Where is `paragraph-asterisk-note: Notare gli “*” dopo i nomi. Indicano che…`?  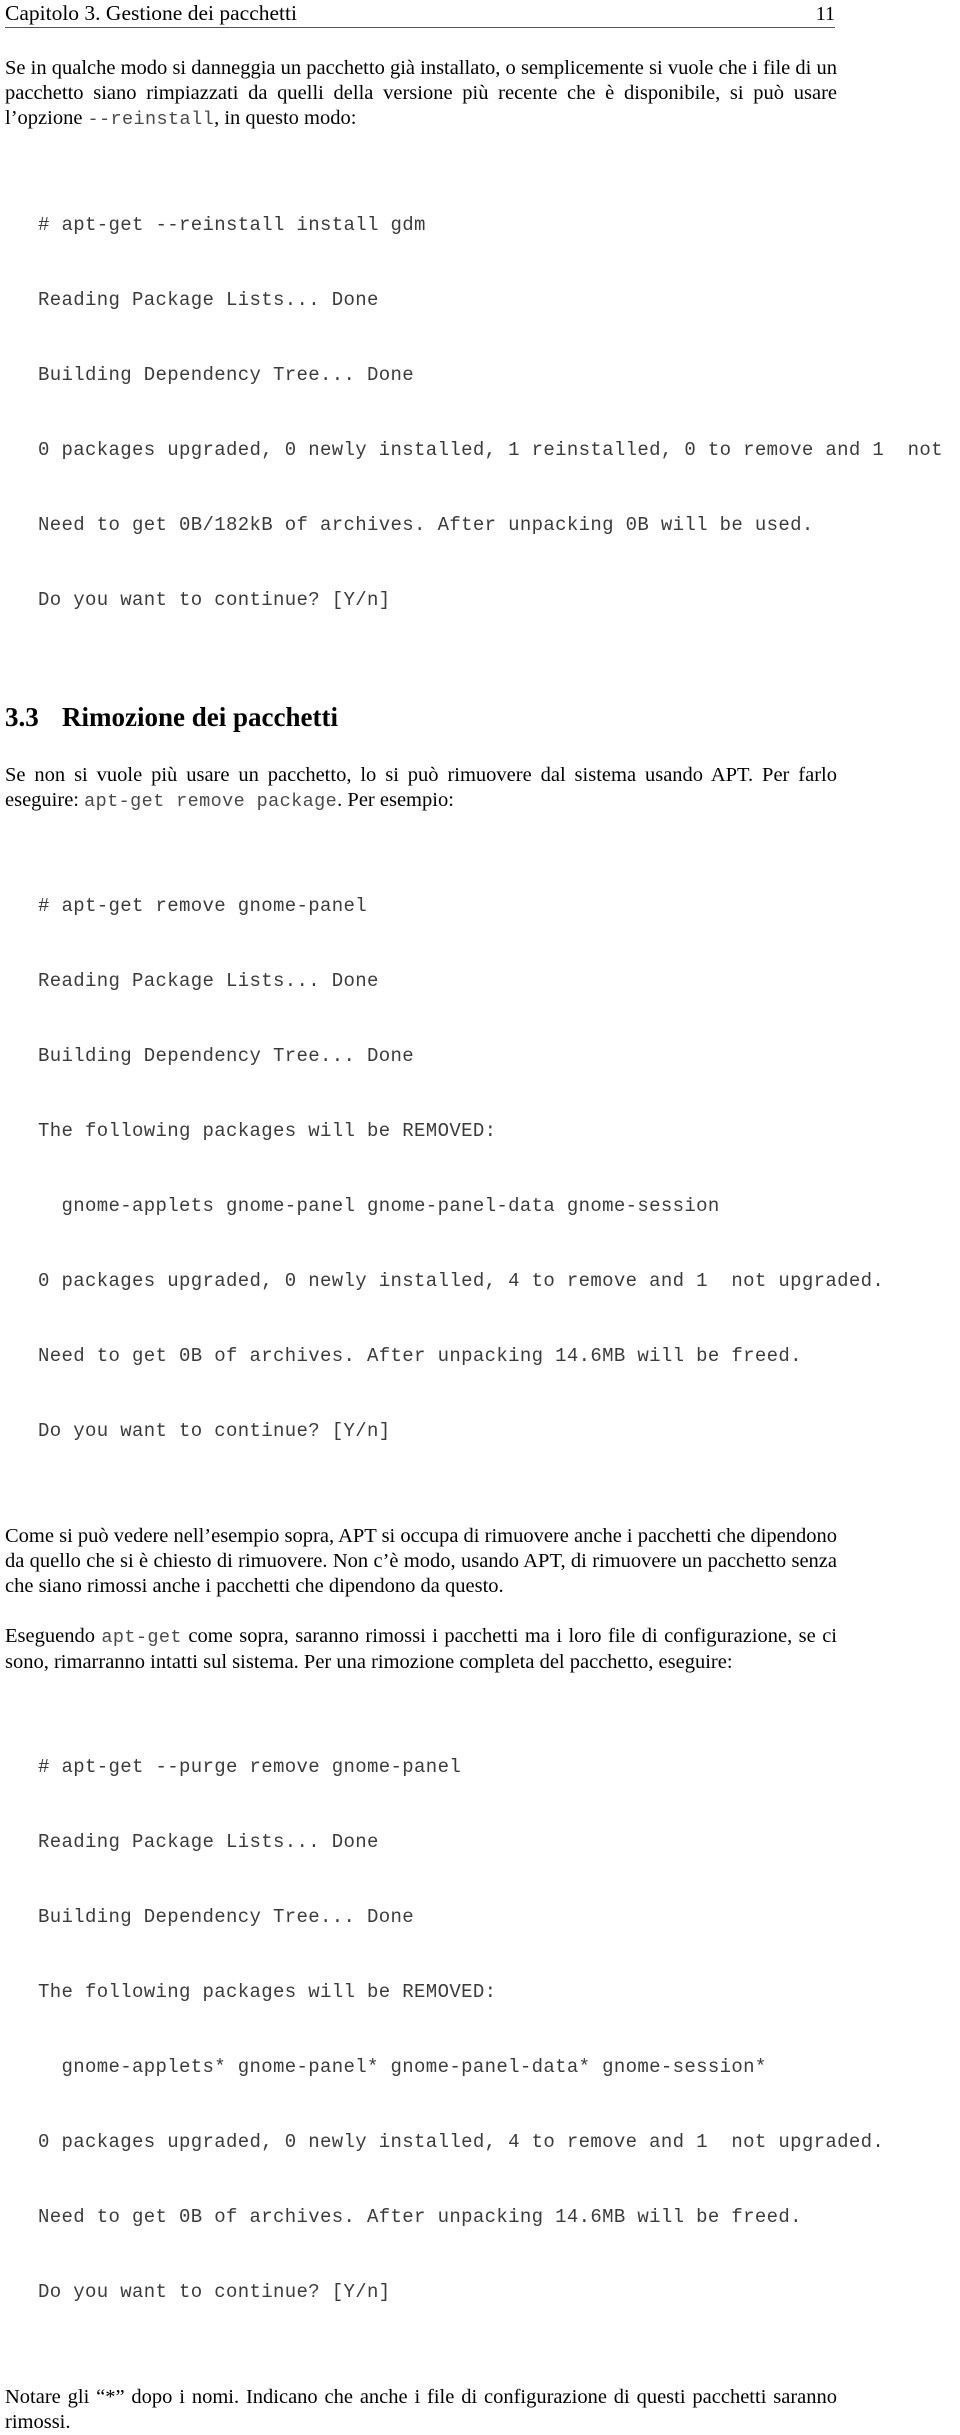 paragraph-asterisk-note: Notare gli “*” dopo i nomi. Indicano che… is located at coordinates (421, 2410).